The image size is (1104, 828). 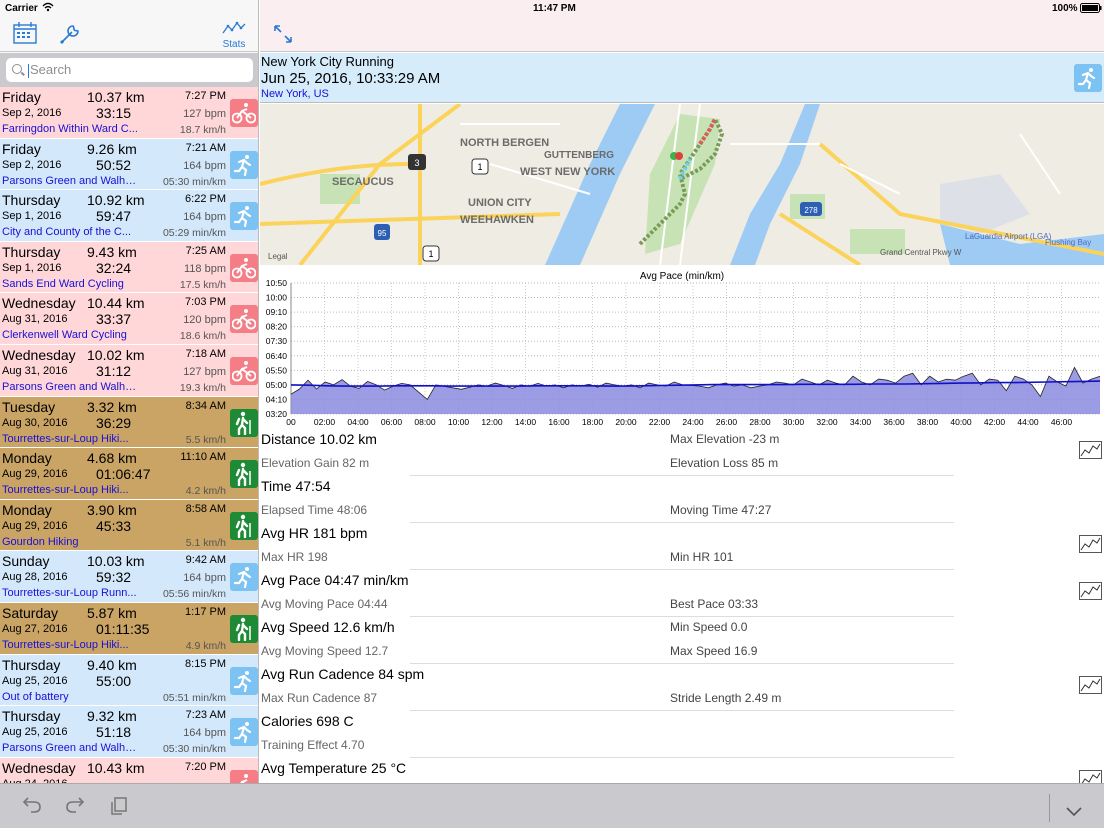 What do you see at coordinates (277, 341) in the screenshot?
I see `y-tick-label: 07:30` at bounding box center [277, 341].